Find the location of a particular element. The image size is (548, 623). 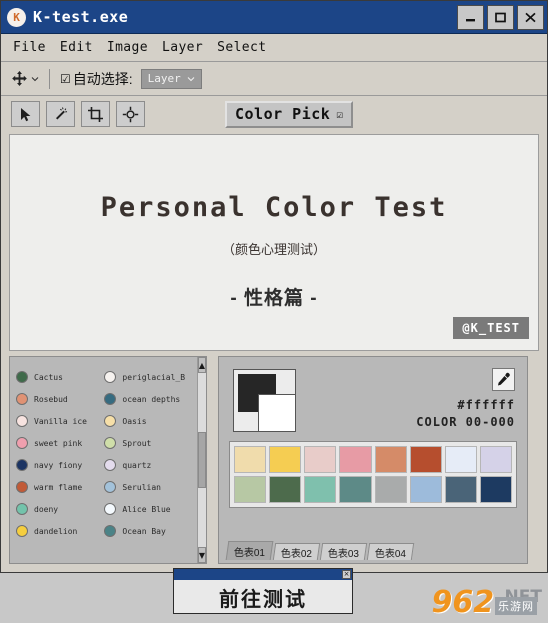

swatch-item: dandelion is located at coordinates (60, 531).